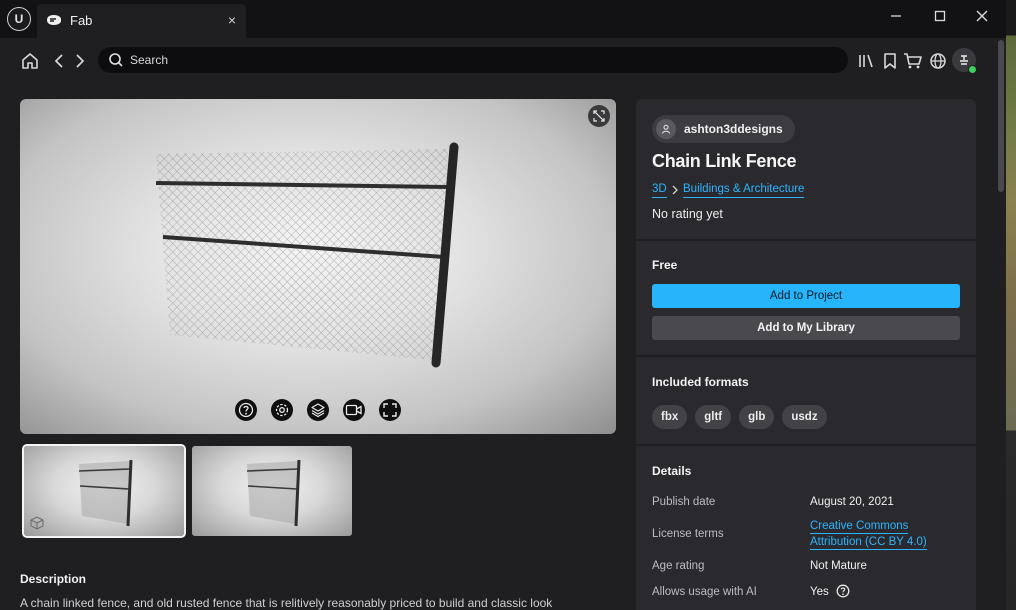  What do you see at coordinates (744, 190) in the screenshot?
I see `breadcrumb-category: Buildings & Architecture` at bounding box center [744, 190].